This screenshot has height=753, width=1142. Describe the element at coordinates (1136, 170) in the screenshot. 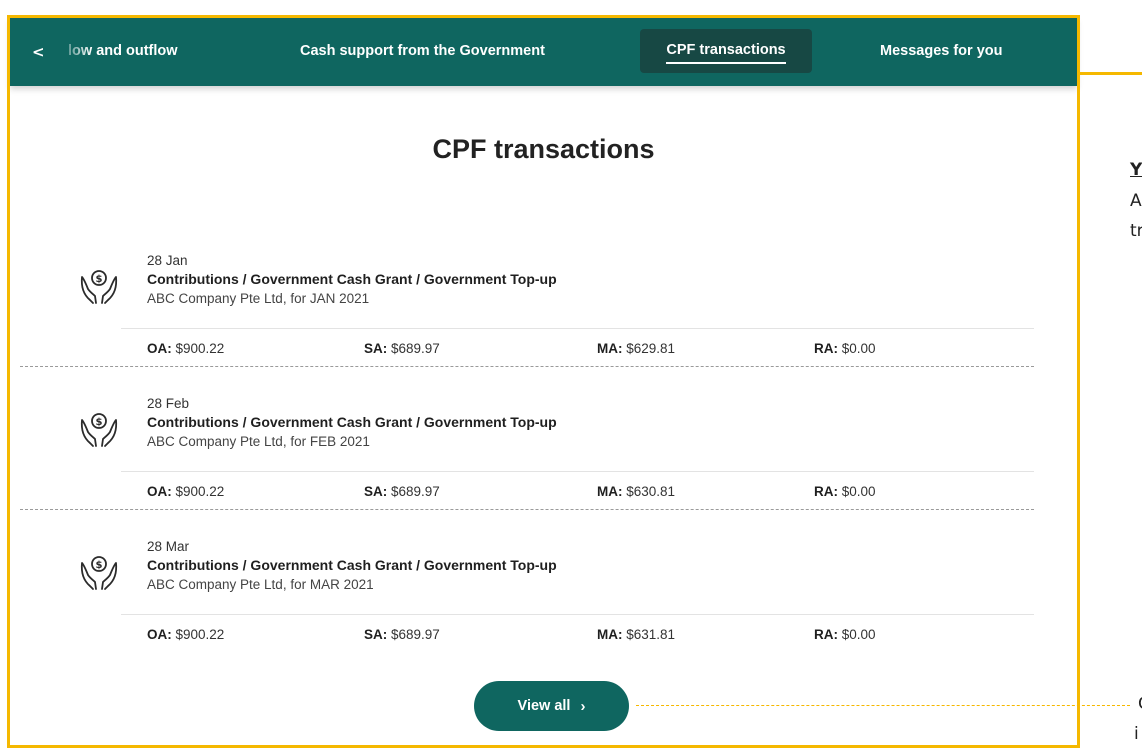

I see `side-annotation-heading: Y` at that location.